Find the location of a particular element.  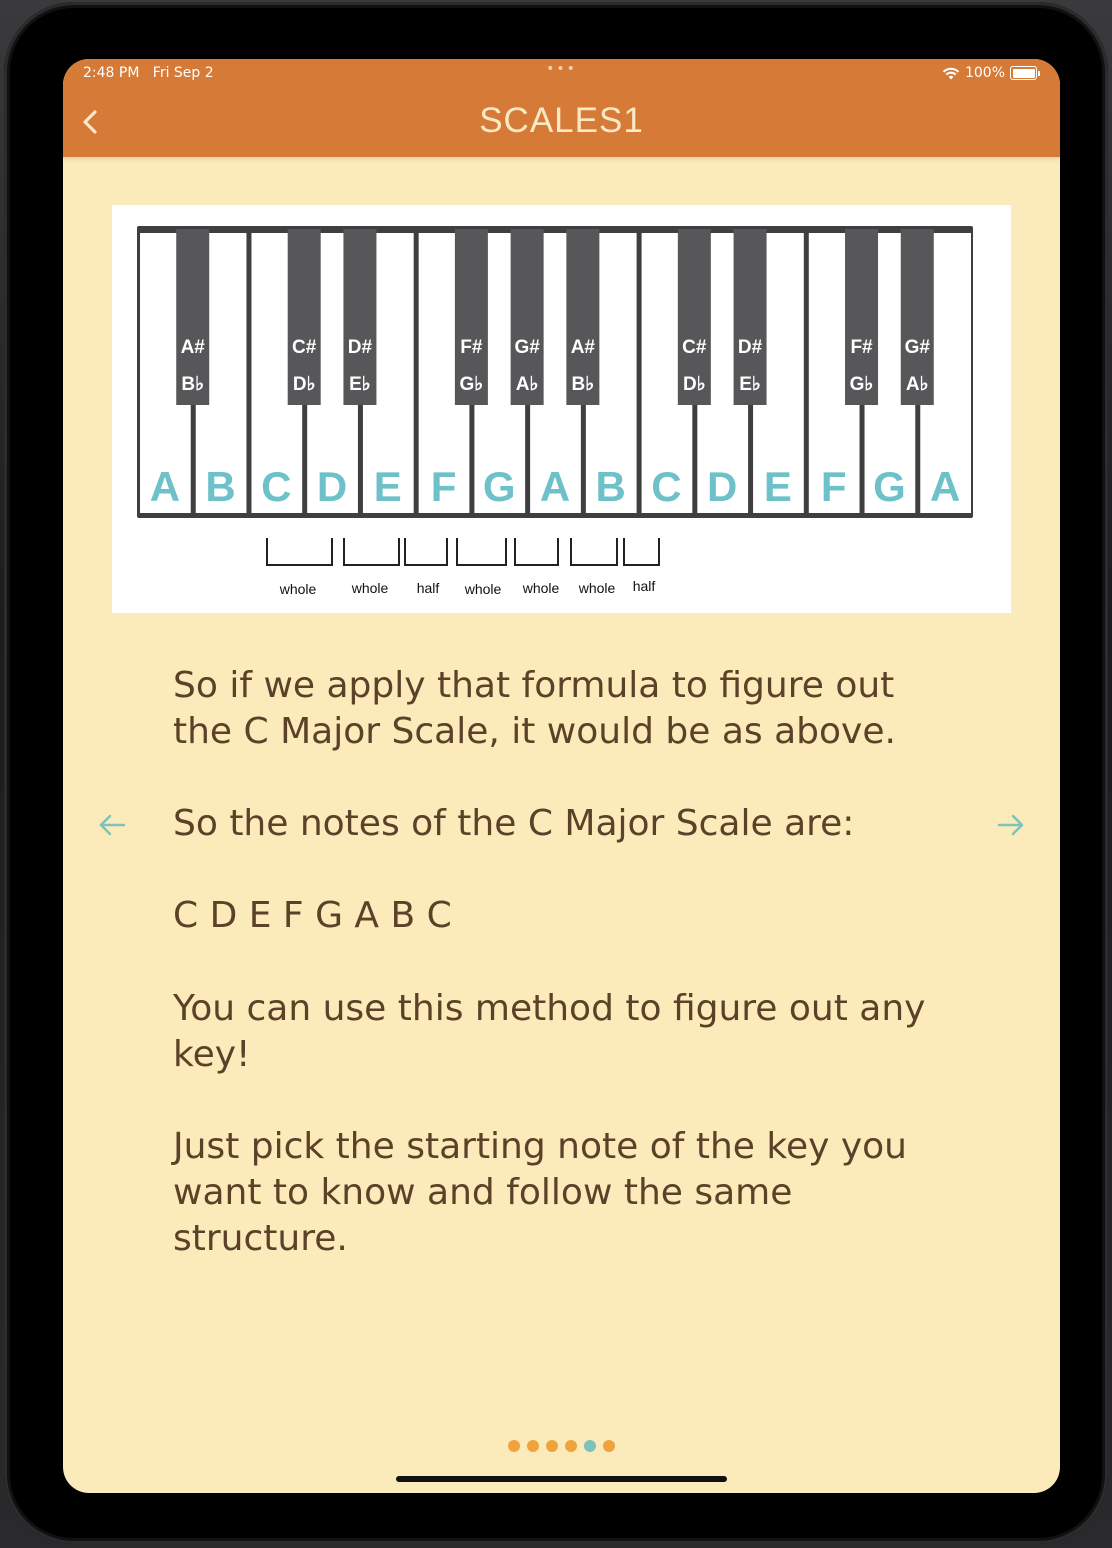

arrow-left-icon is located at coordinates (112, 825).